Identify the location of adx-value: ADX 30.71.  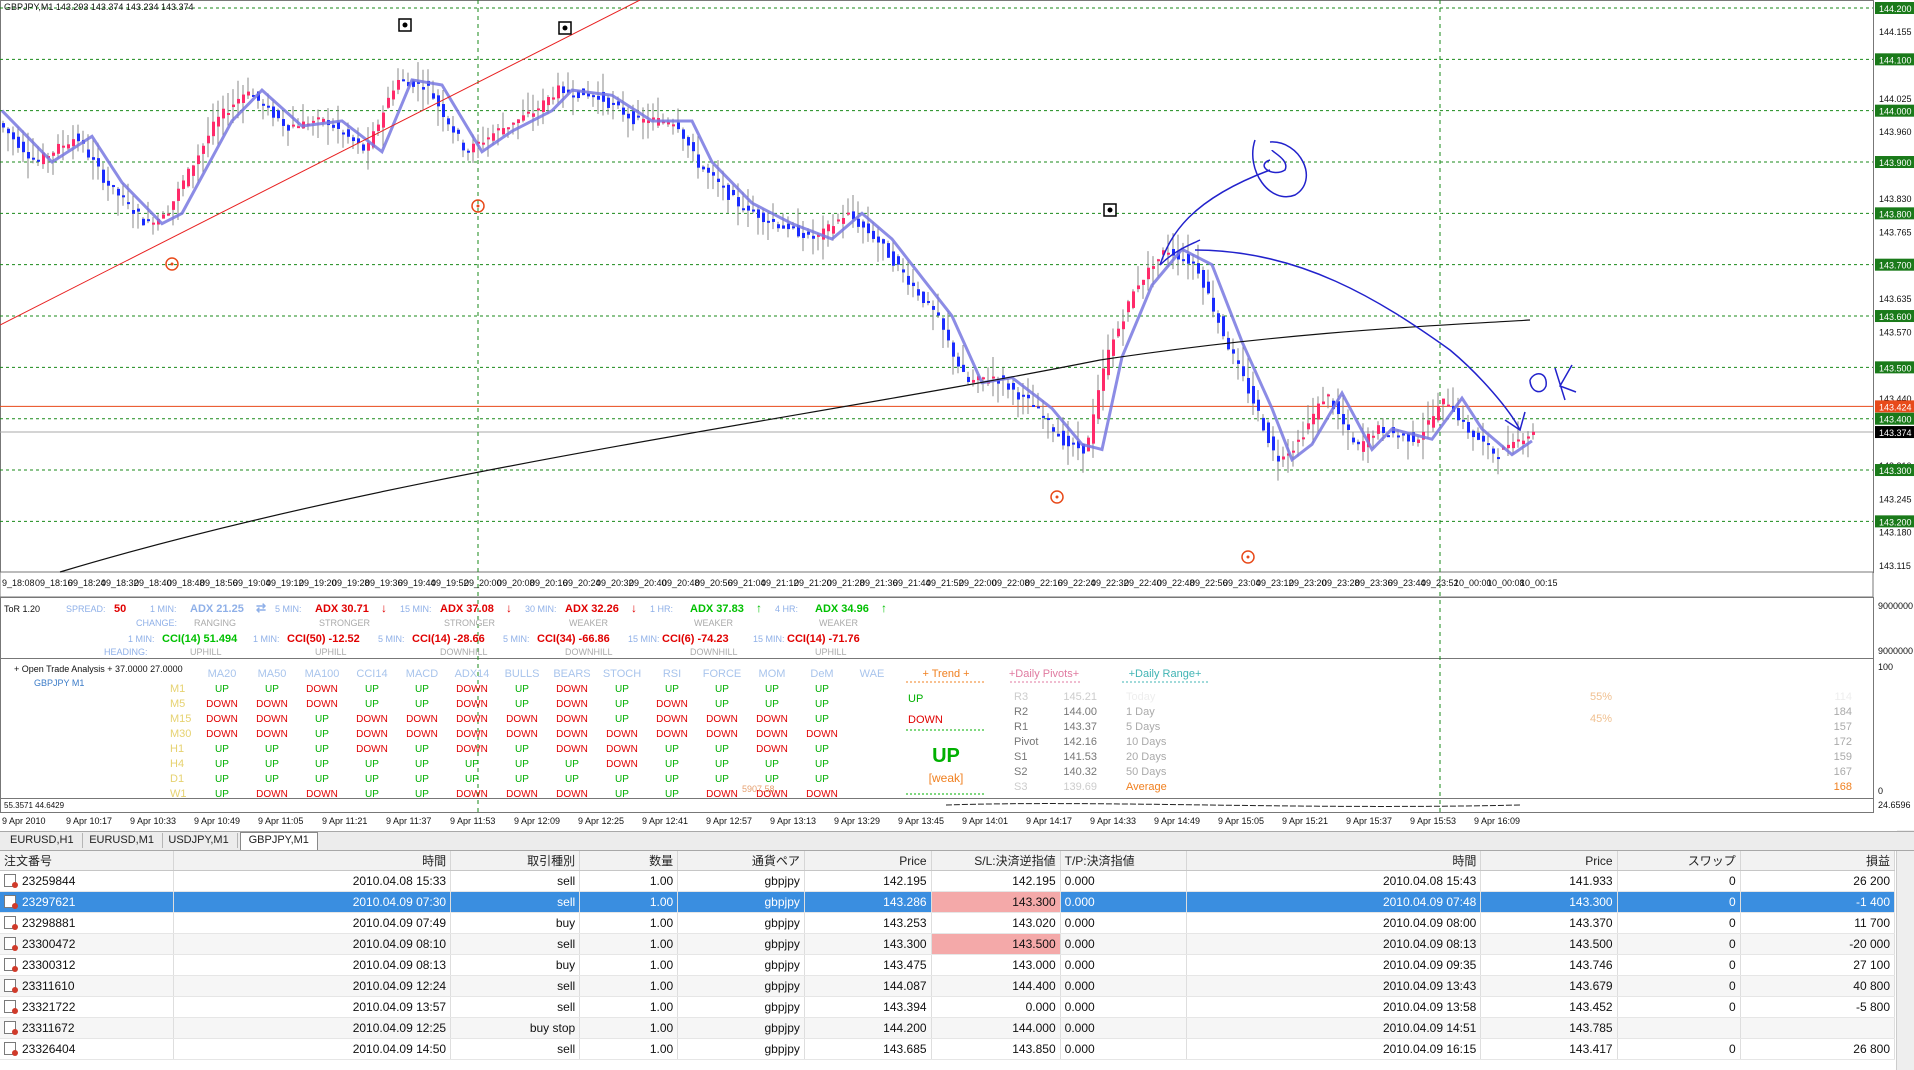
(342, 609).